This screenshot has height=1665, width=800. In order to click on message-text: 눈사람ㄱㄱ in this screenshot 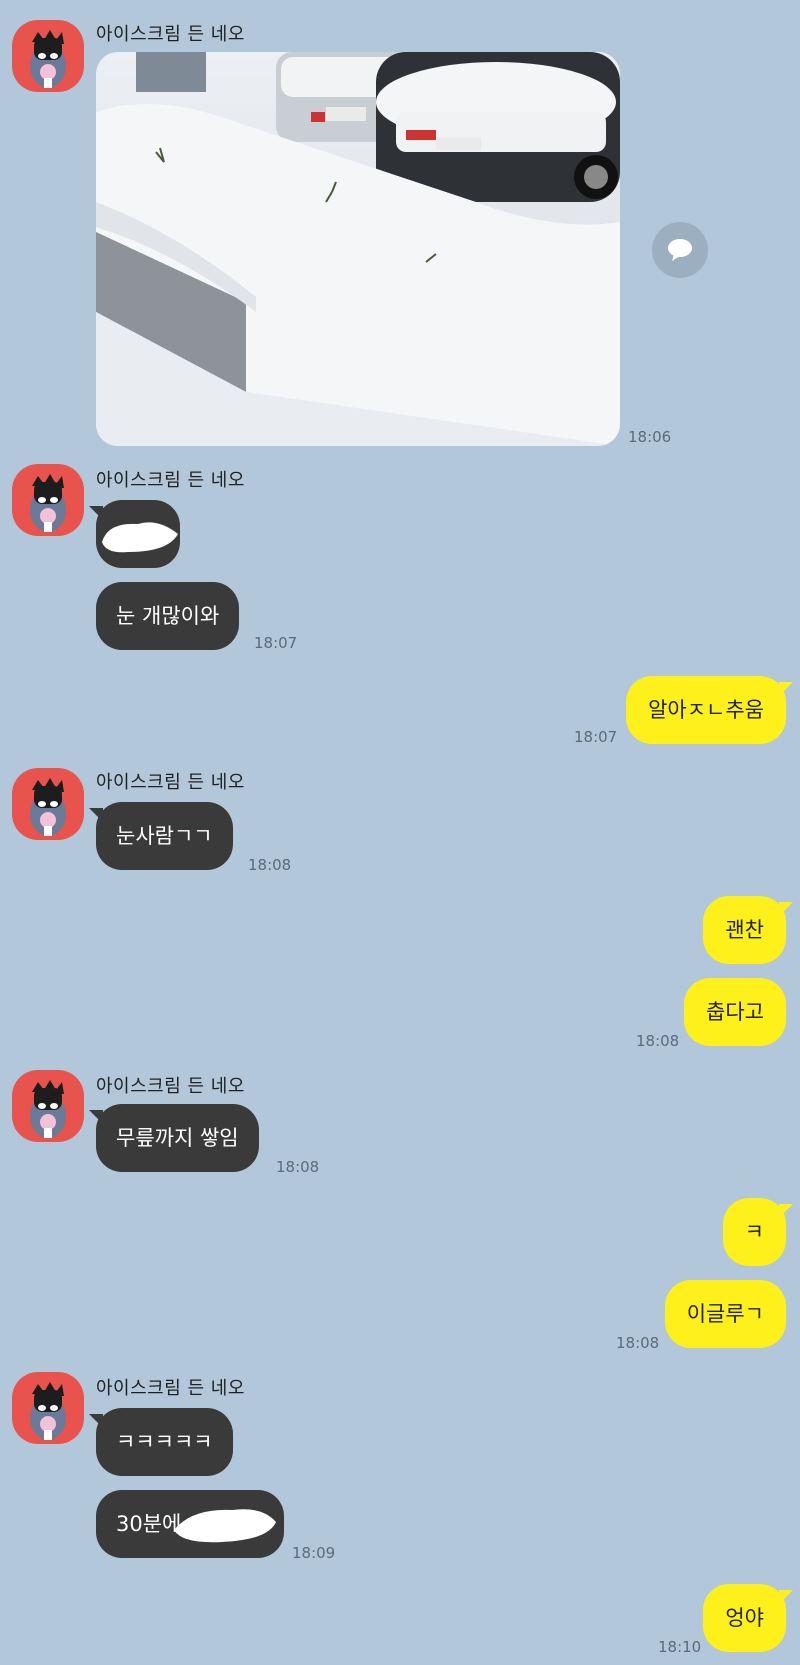, I will do `click(164, 836)`.